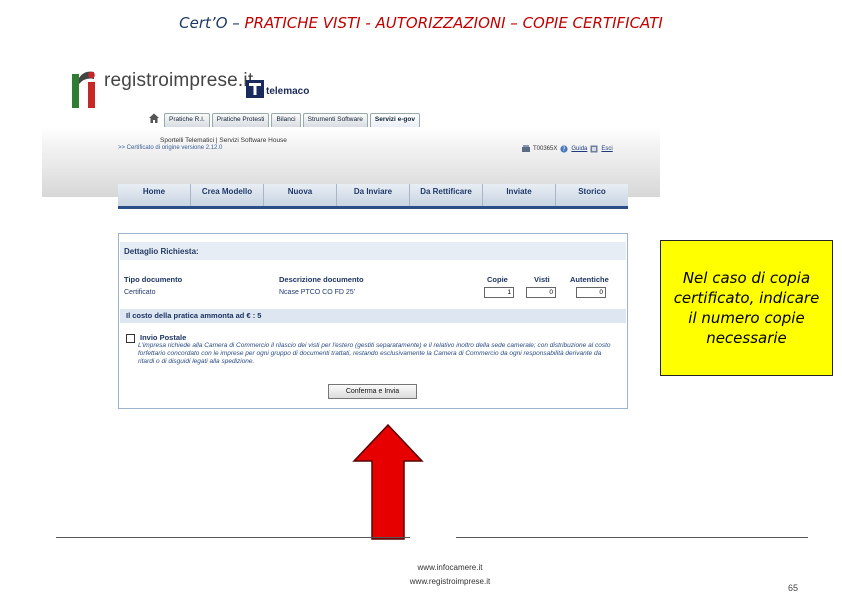 The image size is (842, 596). Describe the element at coordinates (321, 279) in the screenshot. I see `col-descrizione-documento: Descrizione documento` at that location.